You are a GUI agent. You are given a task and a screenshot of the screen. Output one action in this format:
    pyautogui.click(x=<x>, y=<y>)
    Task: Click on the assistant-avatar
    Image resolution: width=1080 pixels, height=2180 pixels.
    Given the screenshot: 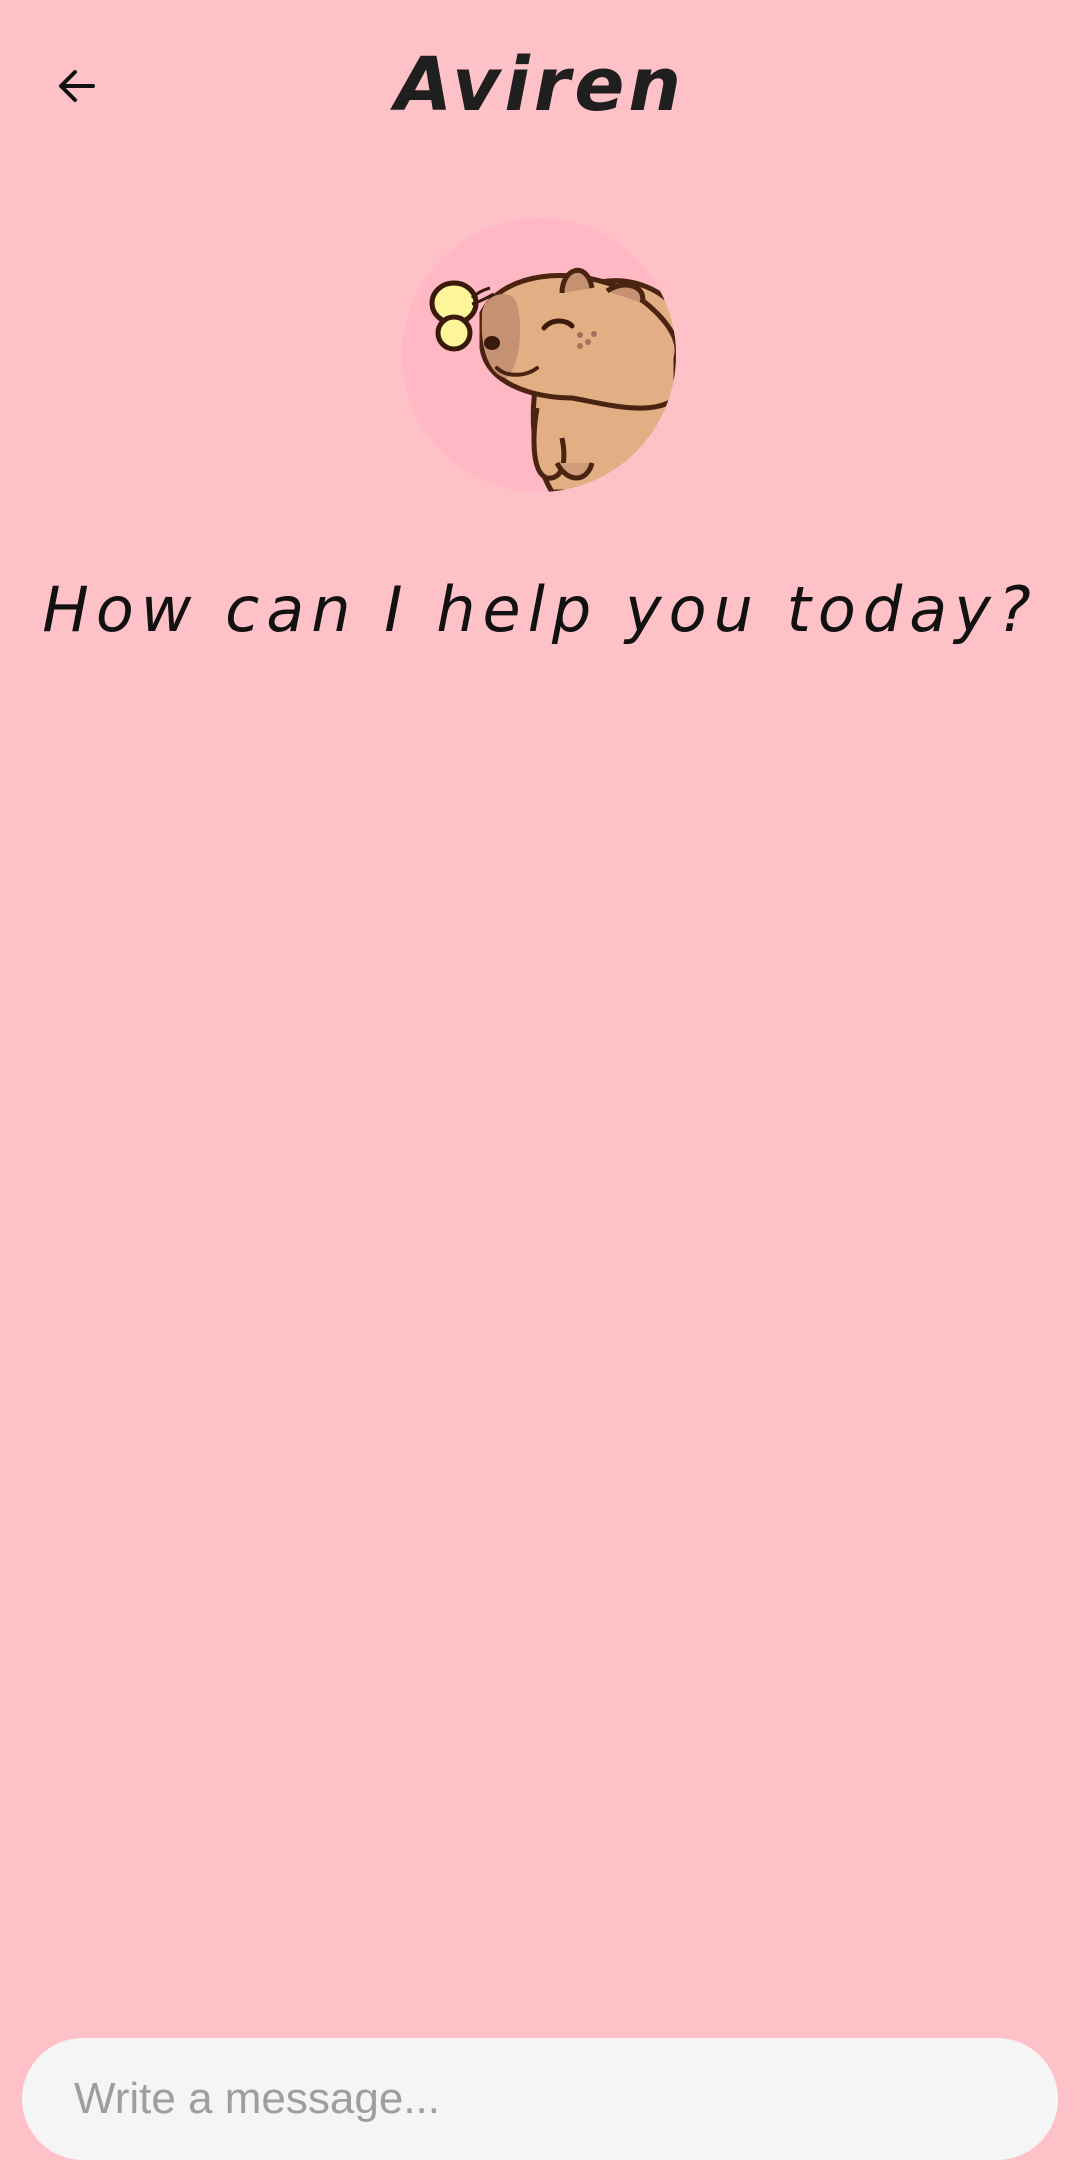 What is the action you would take?
    pyautogui.click(x=539, y=355)
    